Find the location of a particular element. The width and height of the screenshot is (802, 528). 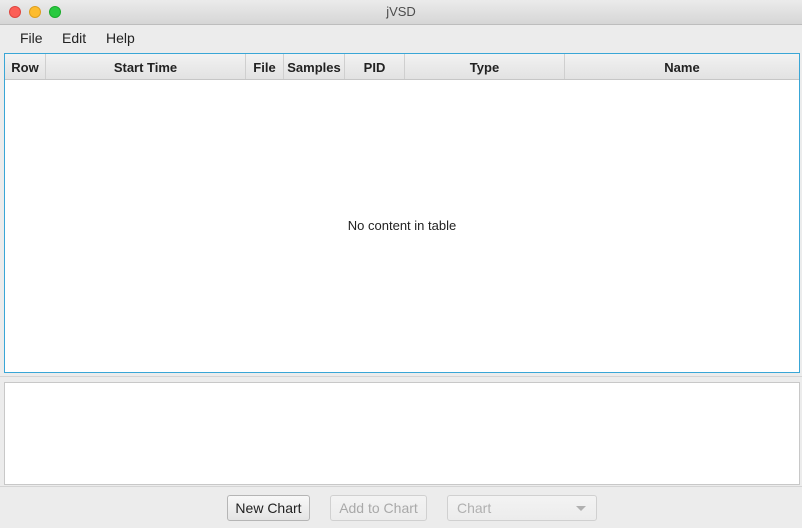

menu-help: Help is located at coordinates (120, 38).